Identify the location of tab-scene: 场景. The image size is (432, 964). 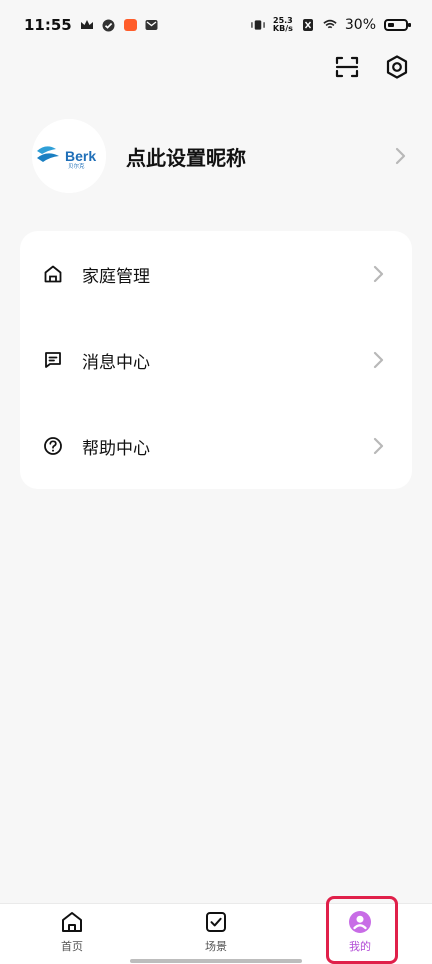
(216, 936).